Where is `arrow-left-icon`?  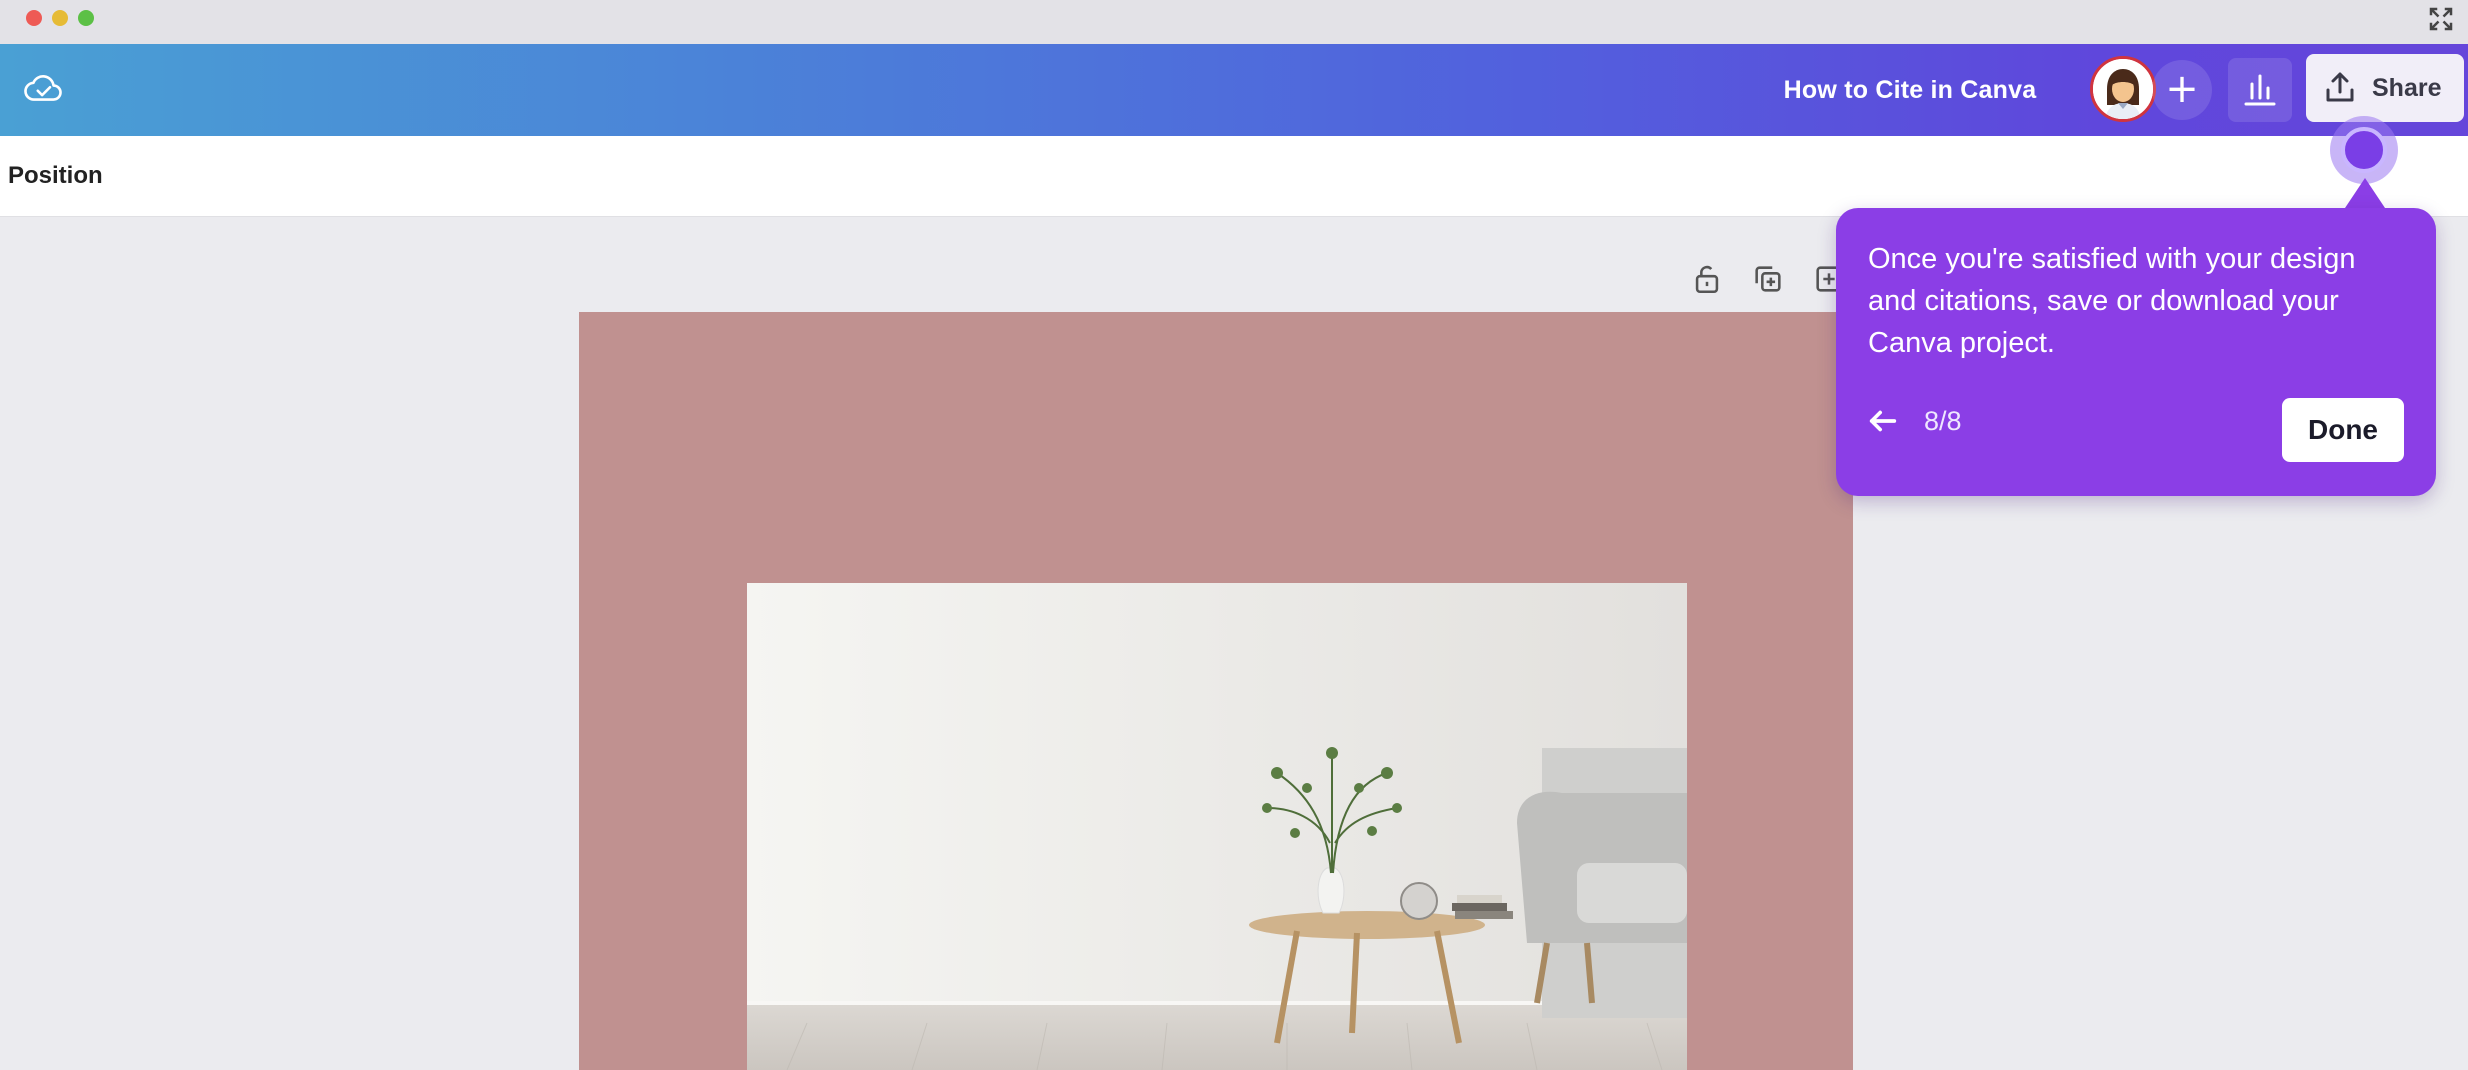 arrow-left-icon is located at coordinates (1883, 421).